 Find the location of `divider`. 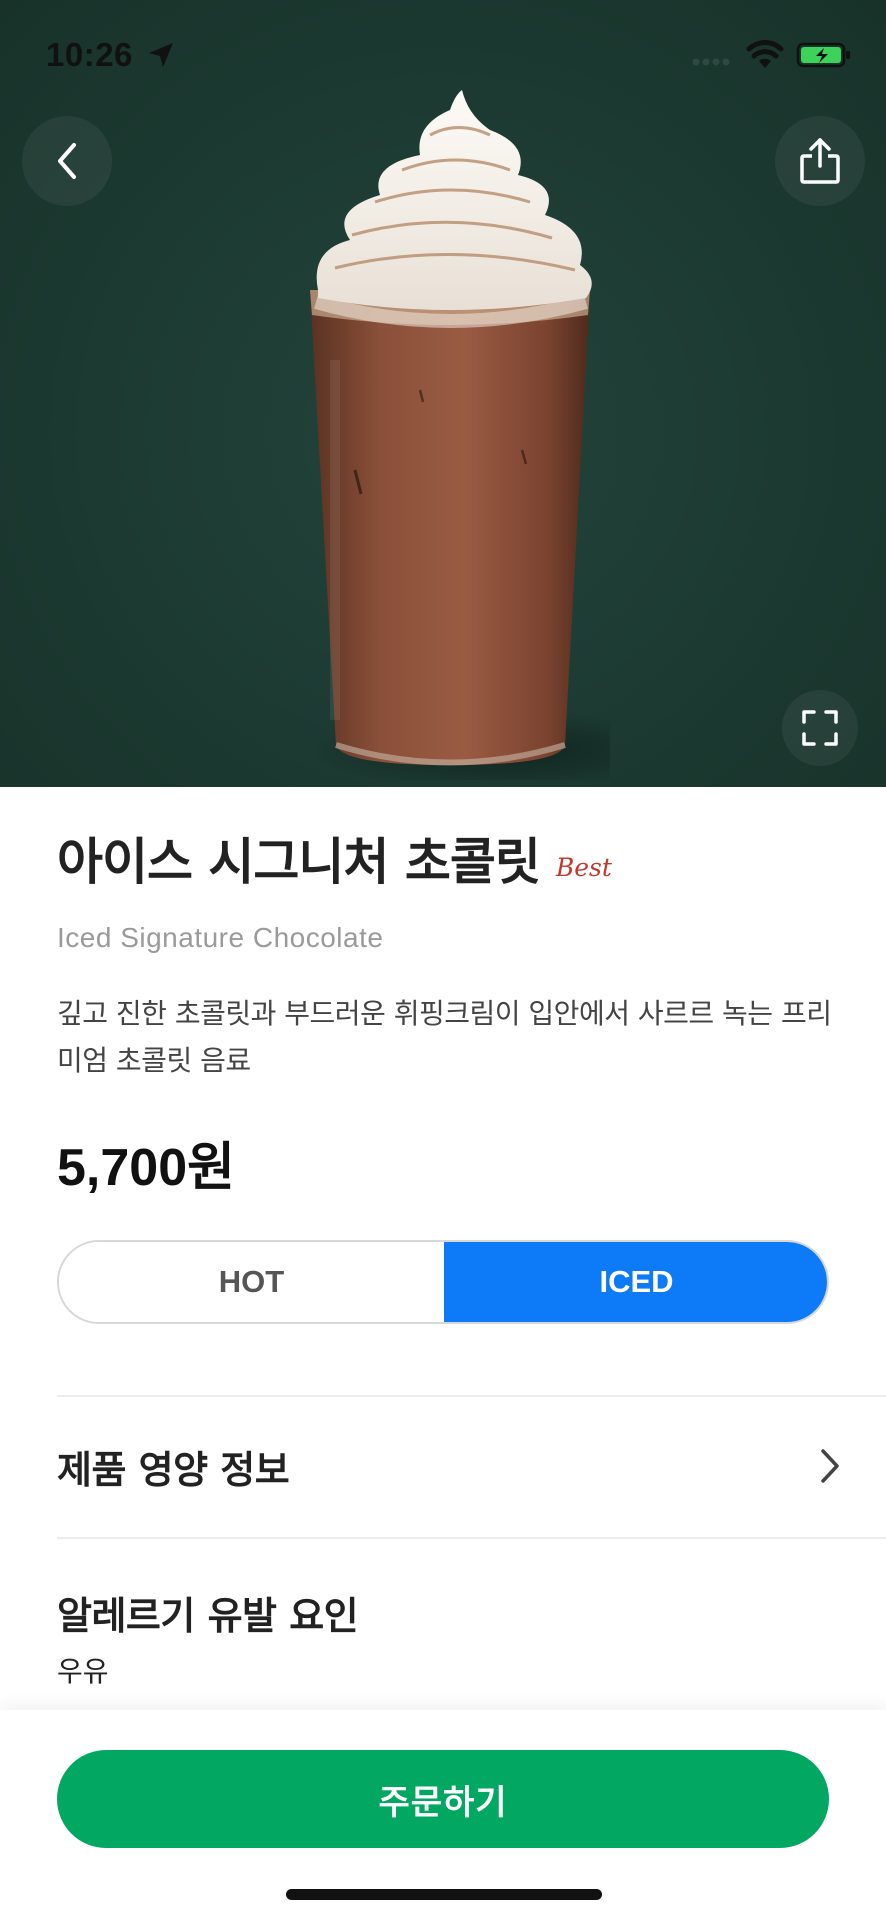

divider is located at coordinates (471, 1538).